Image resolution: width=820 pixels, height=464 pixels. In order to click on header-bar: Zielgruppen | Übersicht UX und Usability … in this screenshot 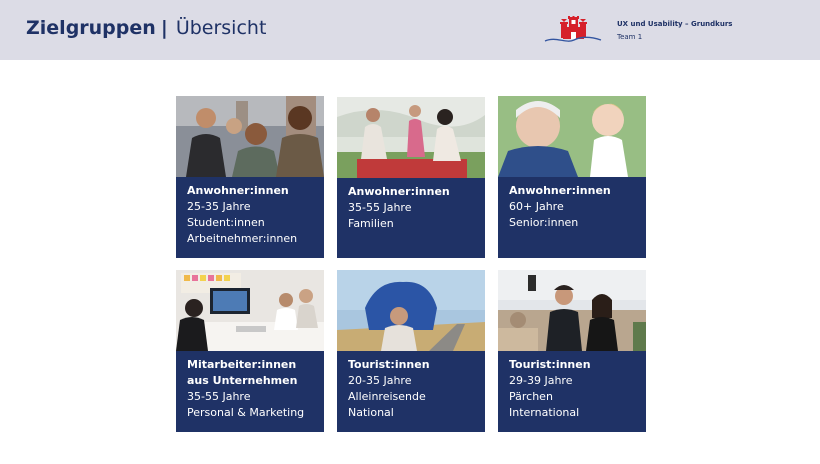, I will do `click(410, 30)`.